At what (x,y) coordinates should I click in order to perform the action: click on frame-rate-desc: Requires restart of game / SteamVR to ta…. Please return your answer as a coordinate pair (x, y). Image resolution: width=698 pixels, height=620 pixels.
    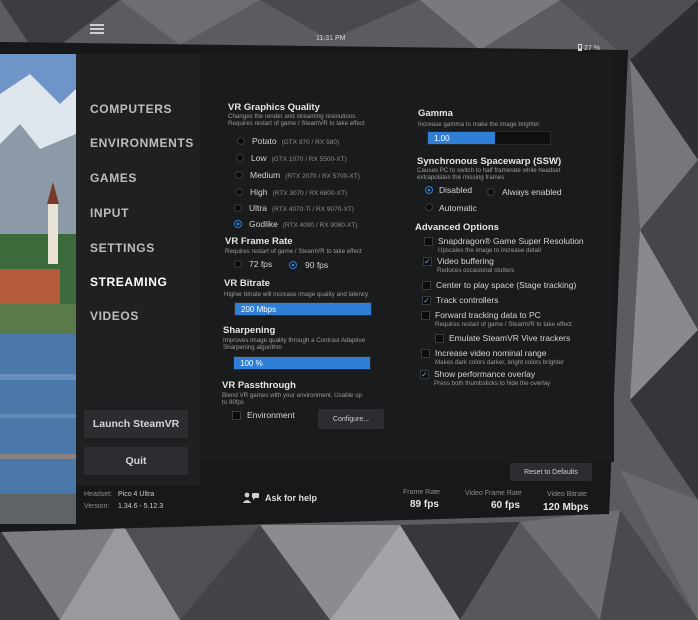
    Looking at the image, I should click on (293, 251).